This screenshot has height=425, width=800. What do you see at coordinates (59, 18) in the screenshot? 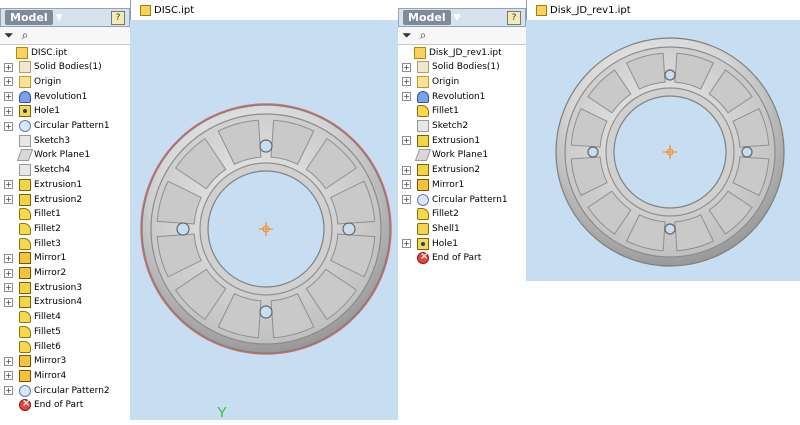
I see `left-model-dropdown-icon: ▼` at bounding box center [59, 18].